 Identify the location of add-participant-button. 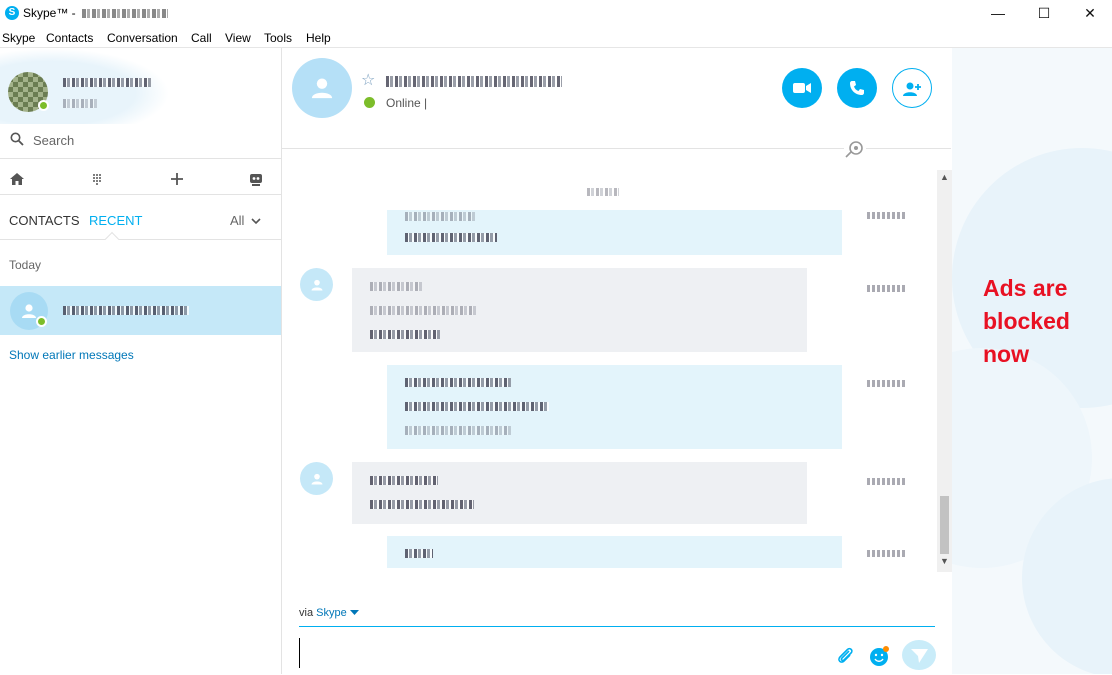
(912, 88).